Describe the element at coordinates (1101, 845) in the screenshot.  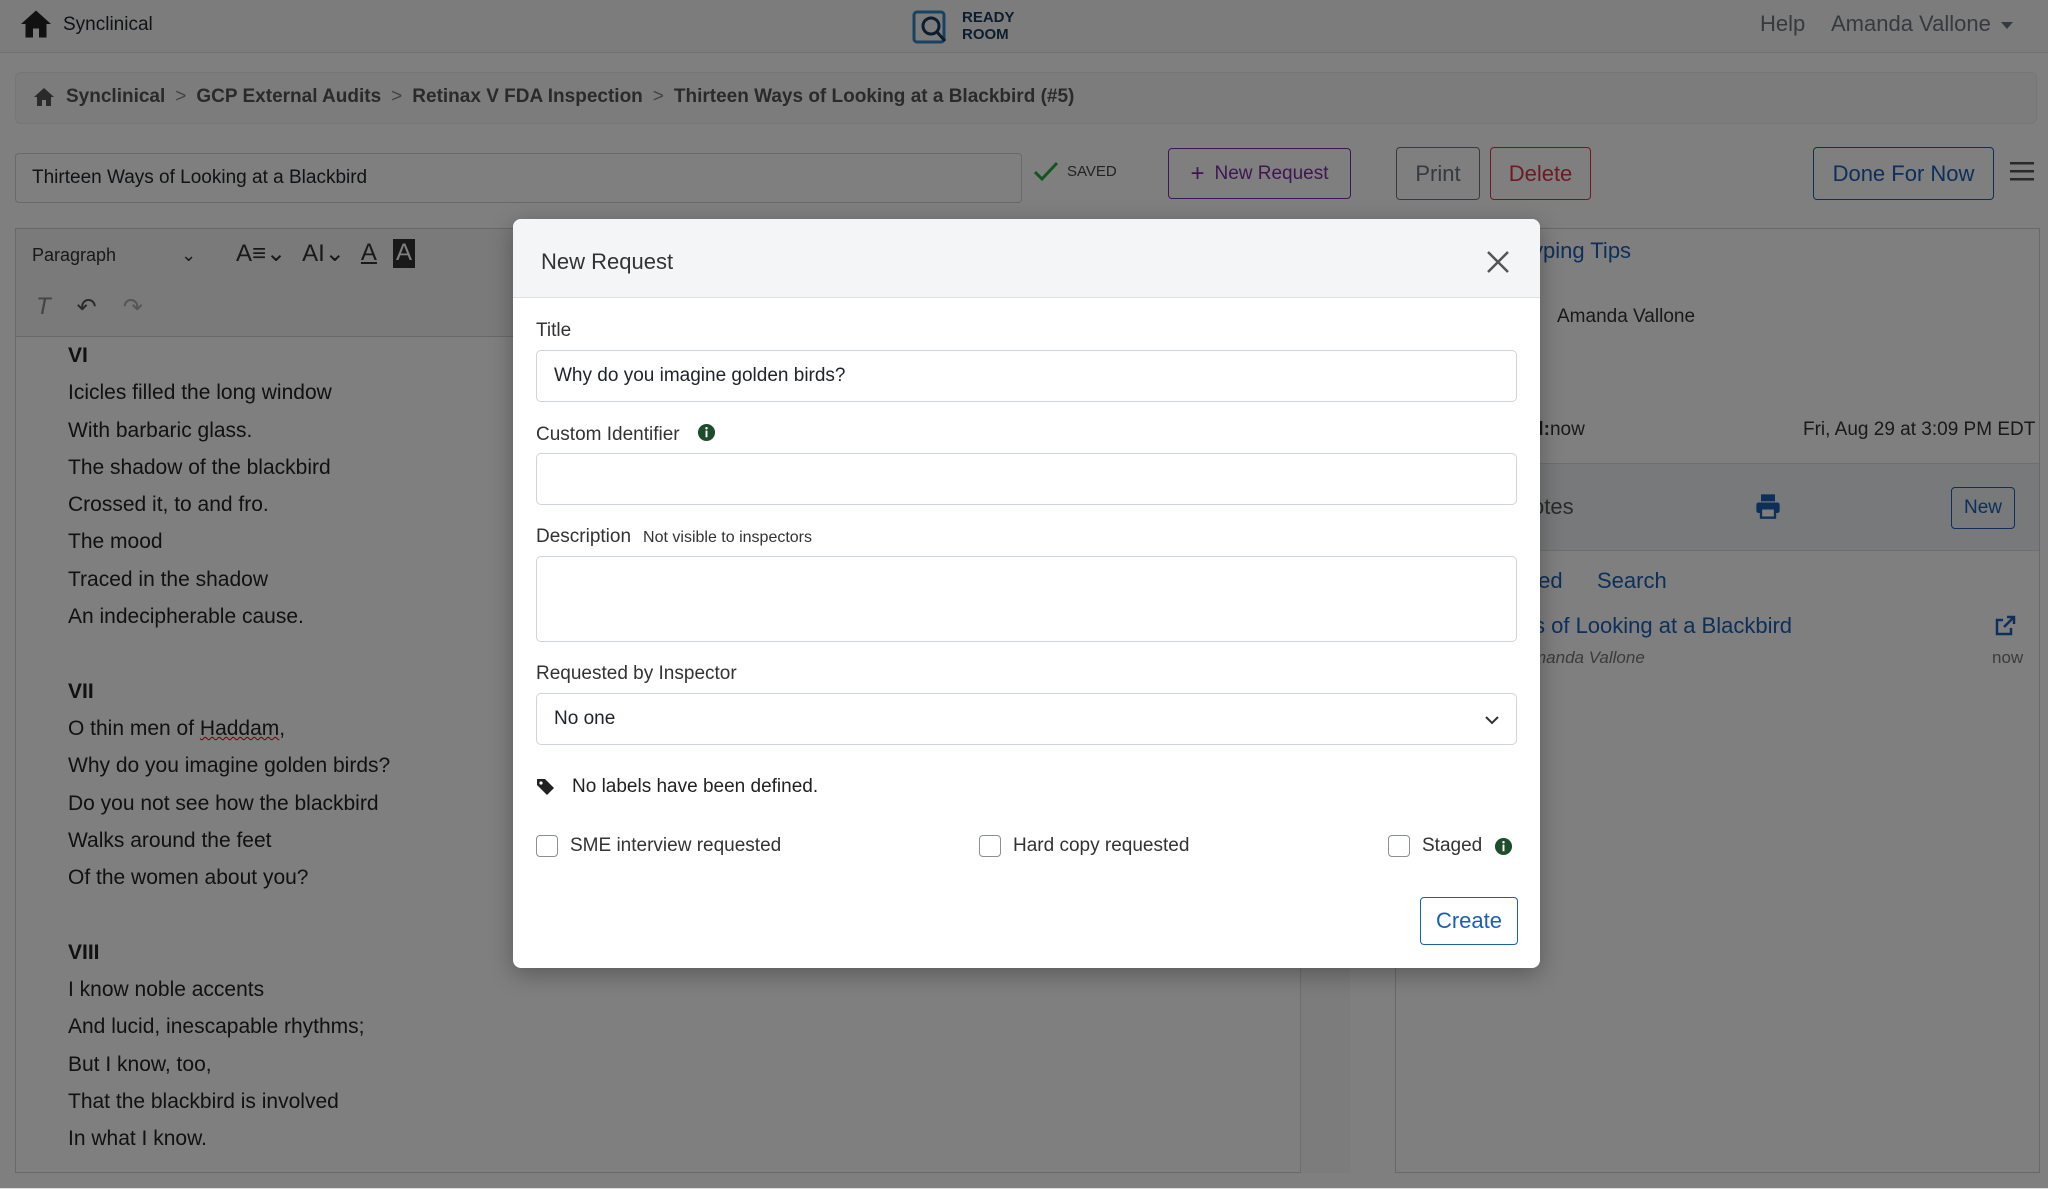
I see `hard-copy-label: Hard copy requested` at that location.